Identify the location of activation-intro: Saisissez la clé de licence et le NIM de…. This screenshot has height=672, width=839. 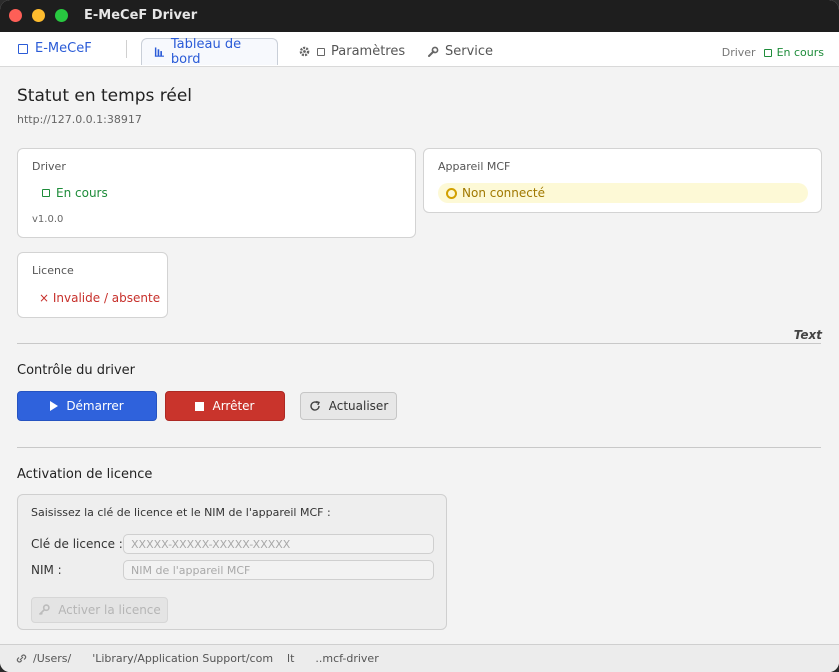
(181, 512).